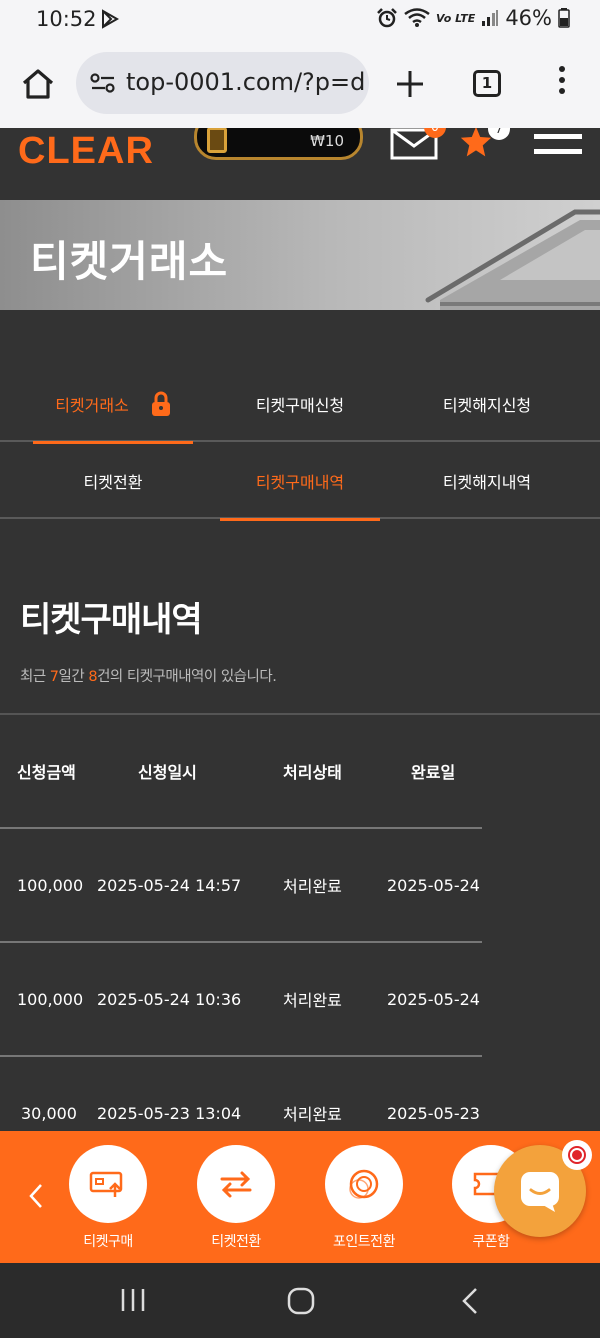 The width and height of the screenshot is (600, 1338). What do you see at coordinates (512, 259) in the screenshot?
I see `banner-decoration` at bounding box center [512, 259].